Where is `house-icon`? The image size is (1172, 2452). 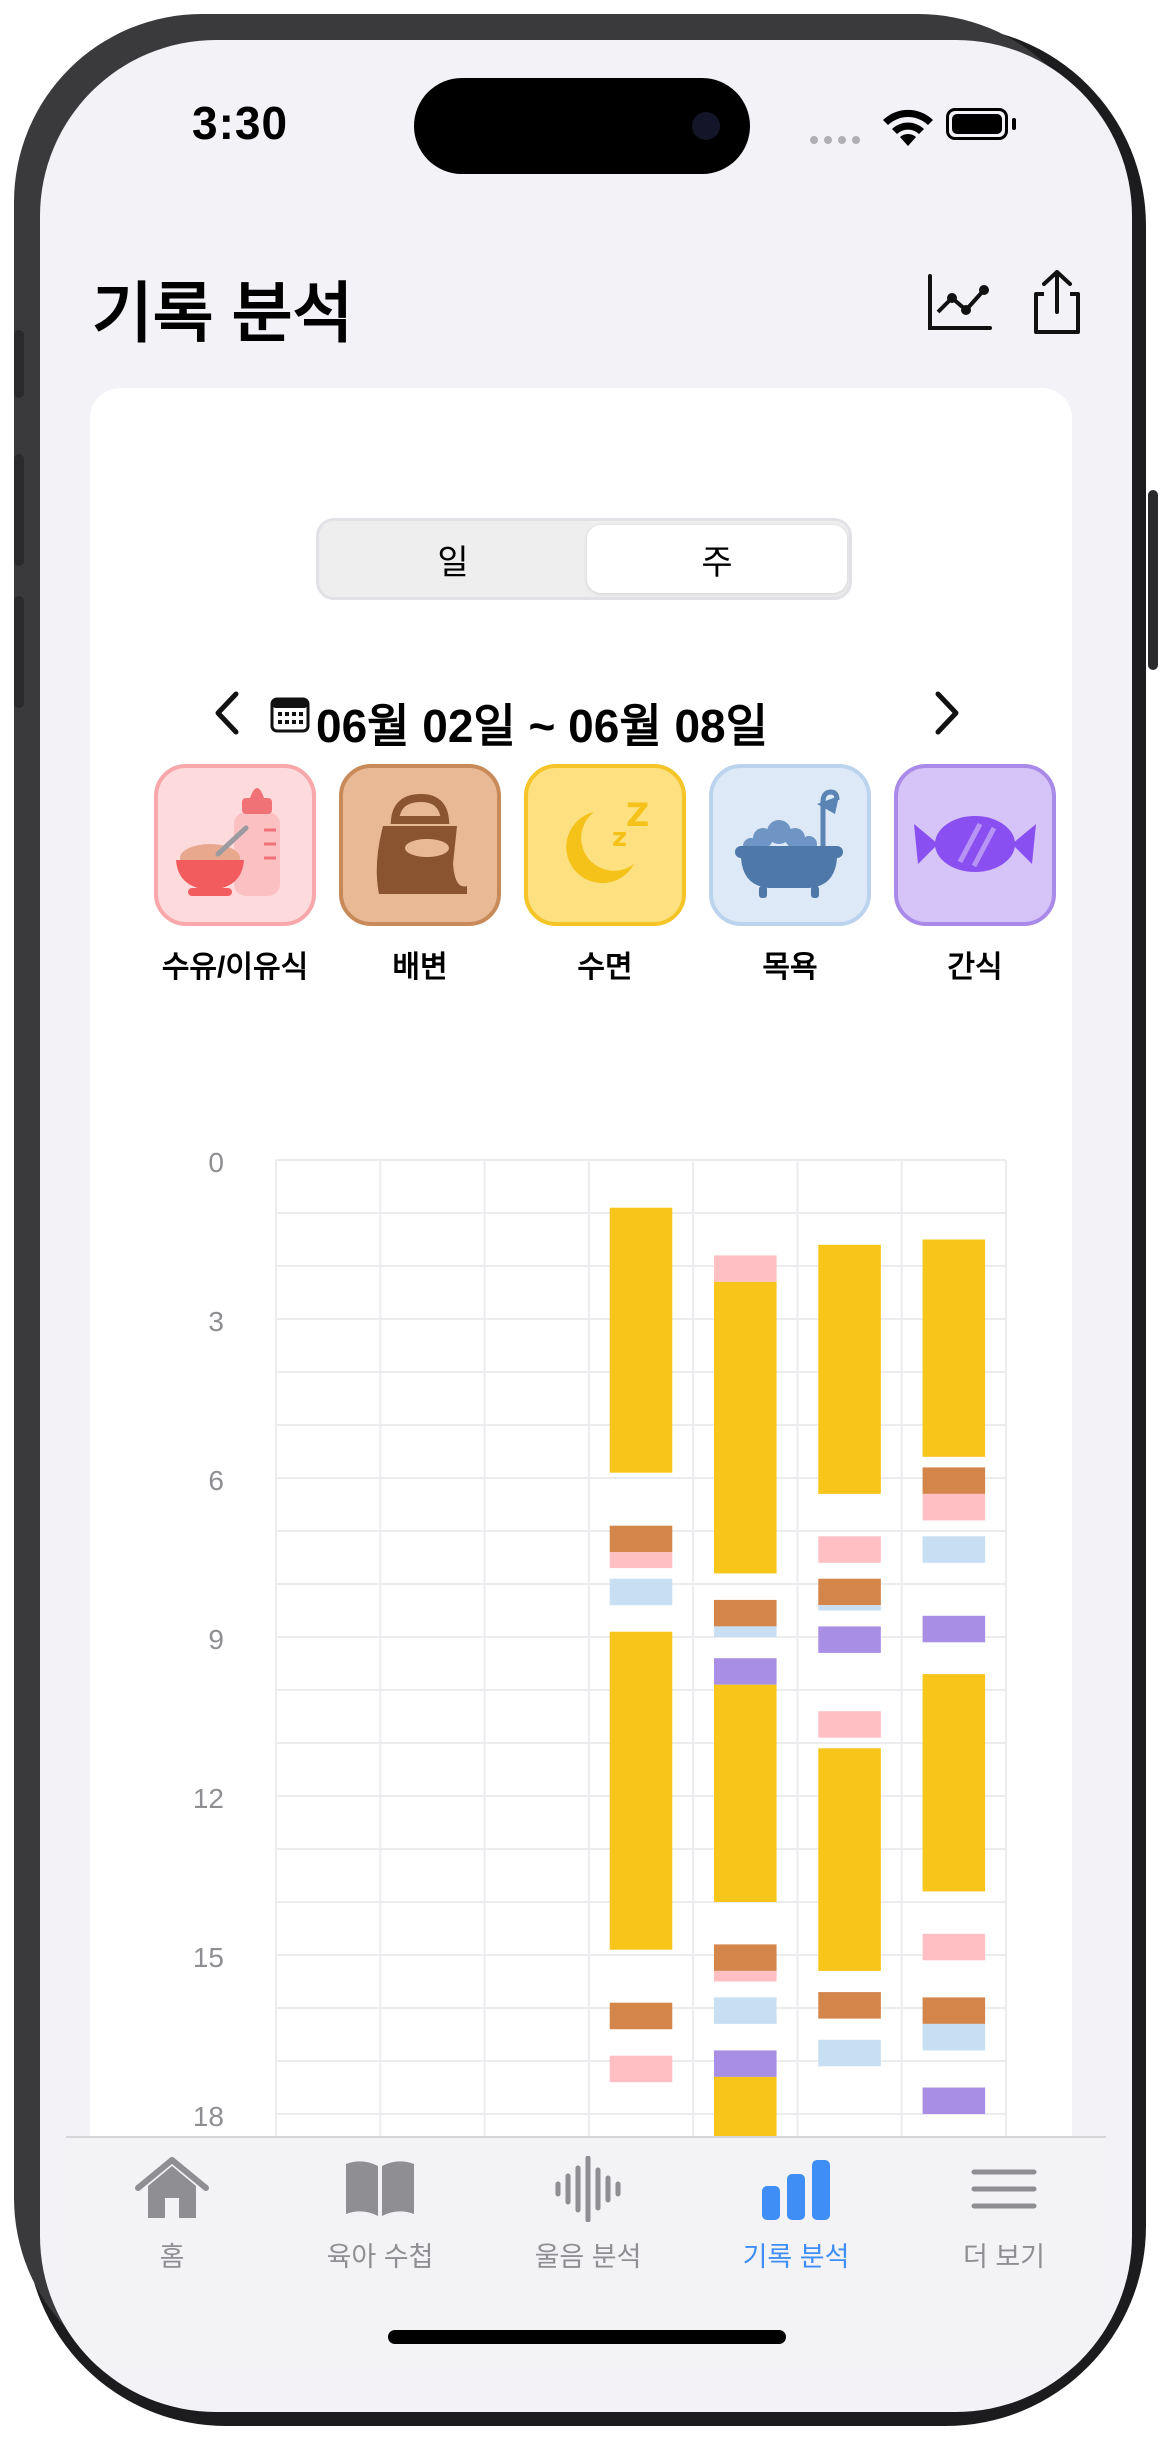 house-icon is located at coordinates (172, 2187).